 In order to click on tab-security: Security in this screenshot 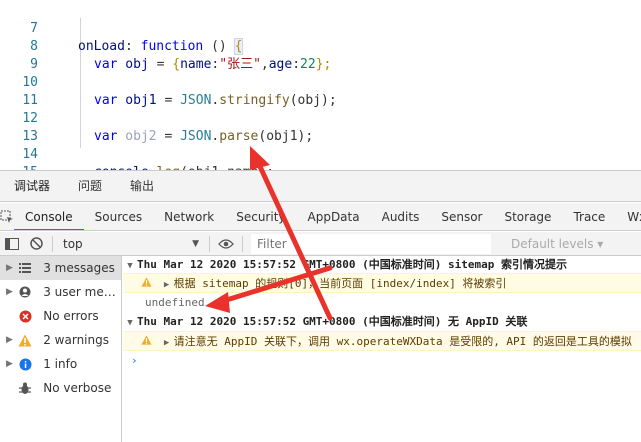, I will do `click(260, 216)`.